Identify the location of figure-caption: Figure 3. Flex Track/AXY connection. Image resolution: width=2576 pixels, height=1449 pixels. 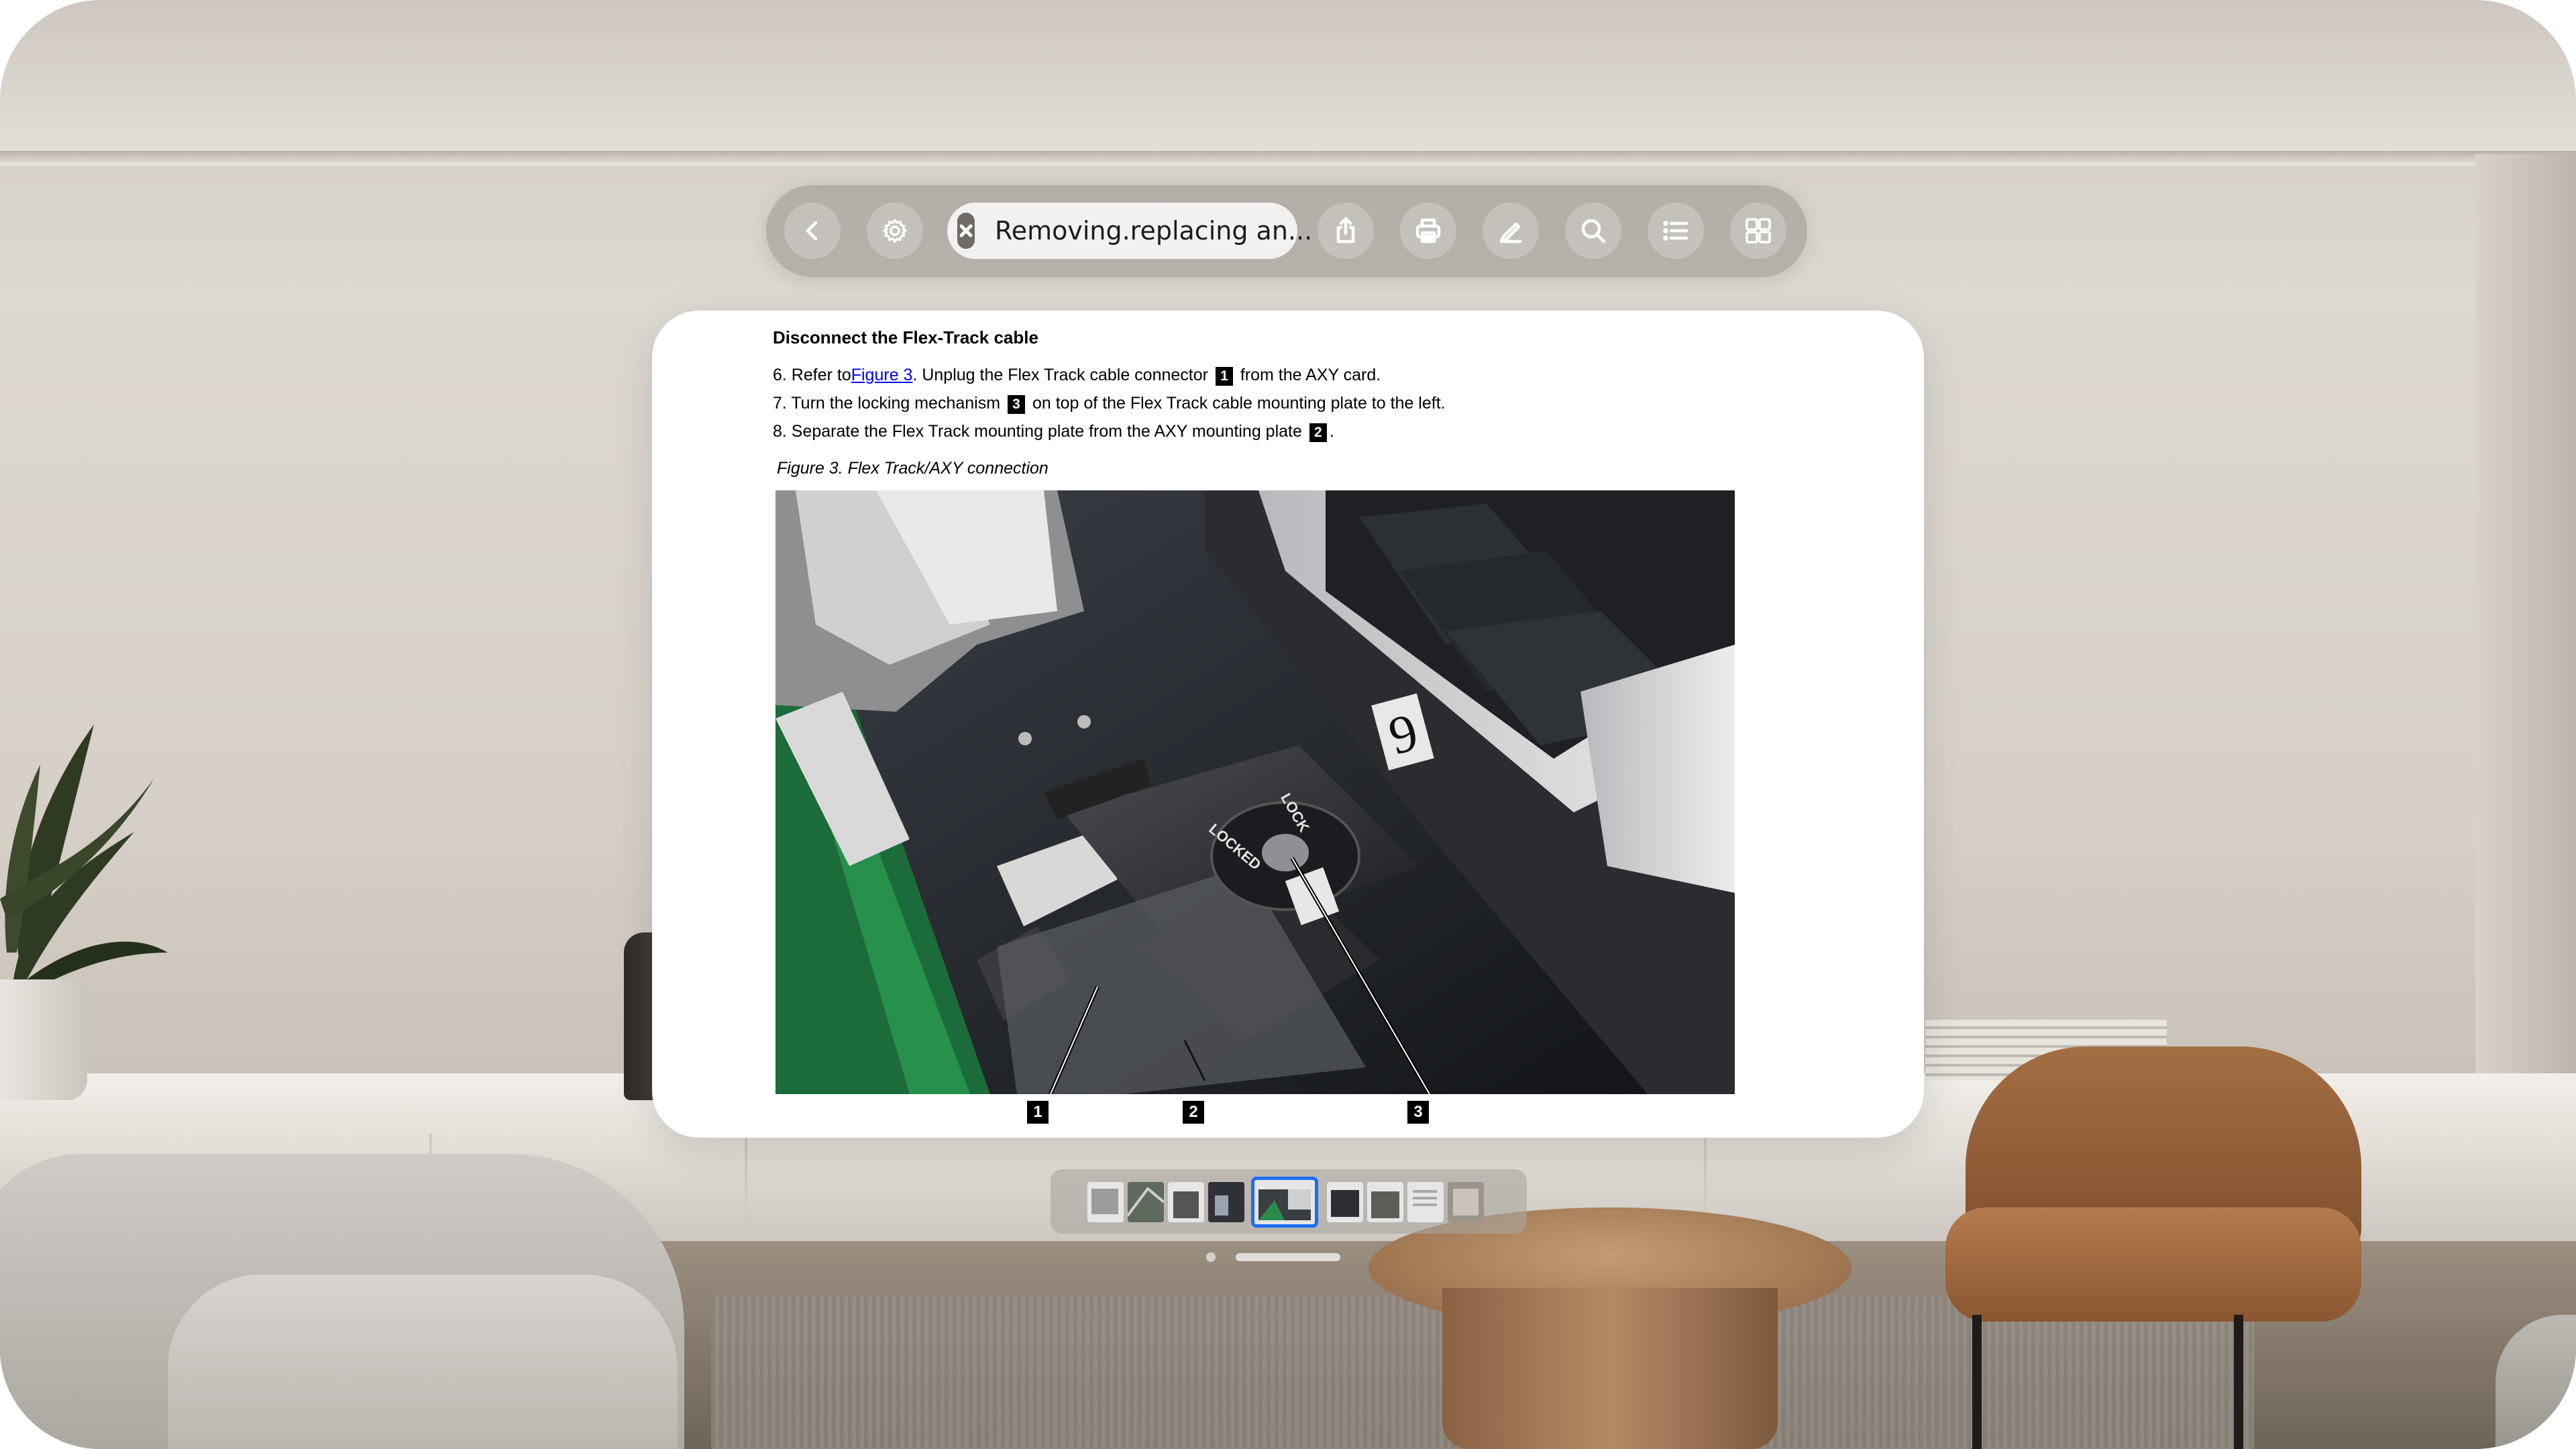
(913, 468).